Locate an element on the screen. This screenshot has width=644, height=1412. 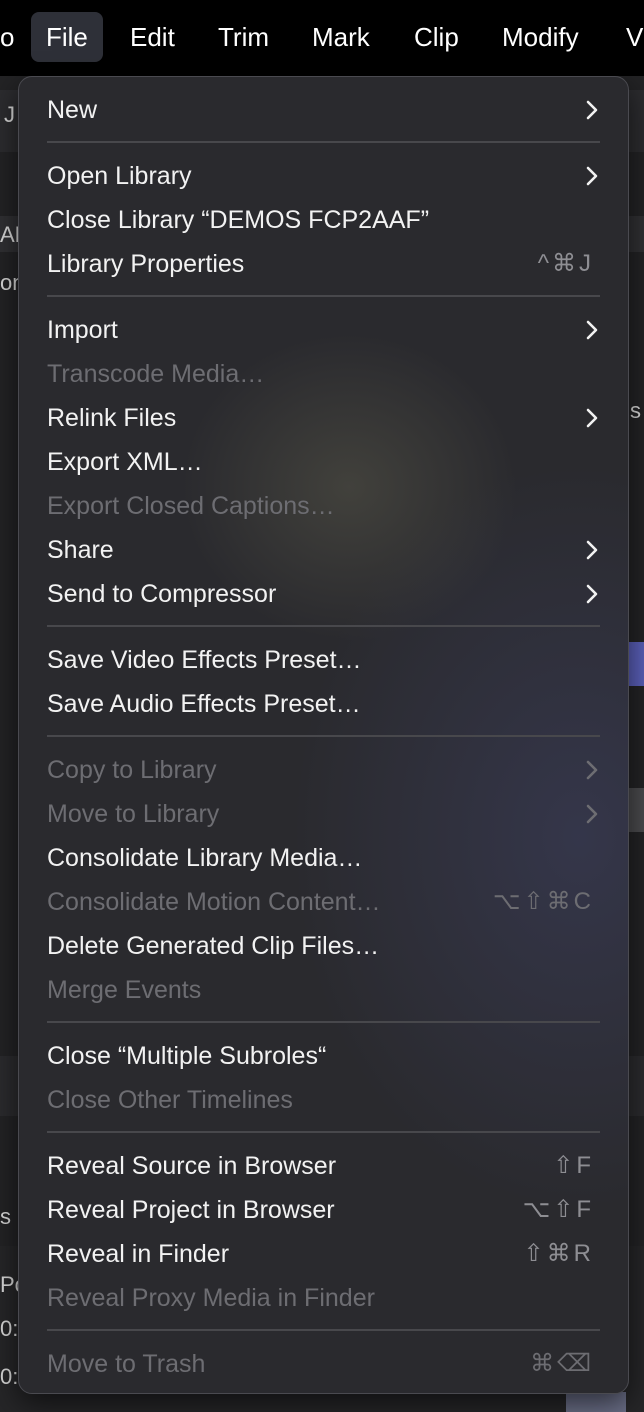
menu-item-new: New is located at coordinates (323, 110).